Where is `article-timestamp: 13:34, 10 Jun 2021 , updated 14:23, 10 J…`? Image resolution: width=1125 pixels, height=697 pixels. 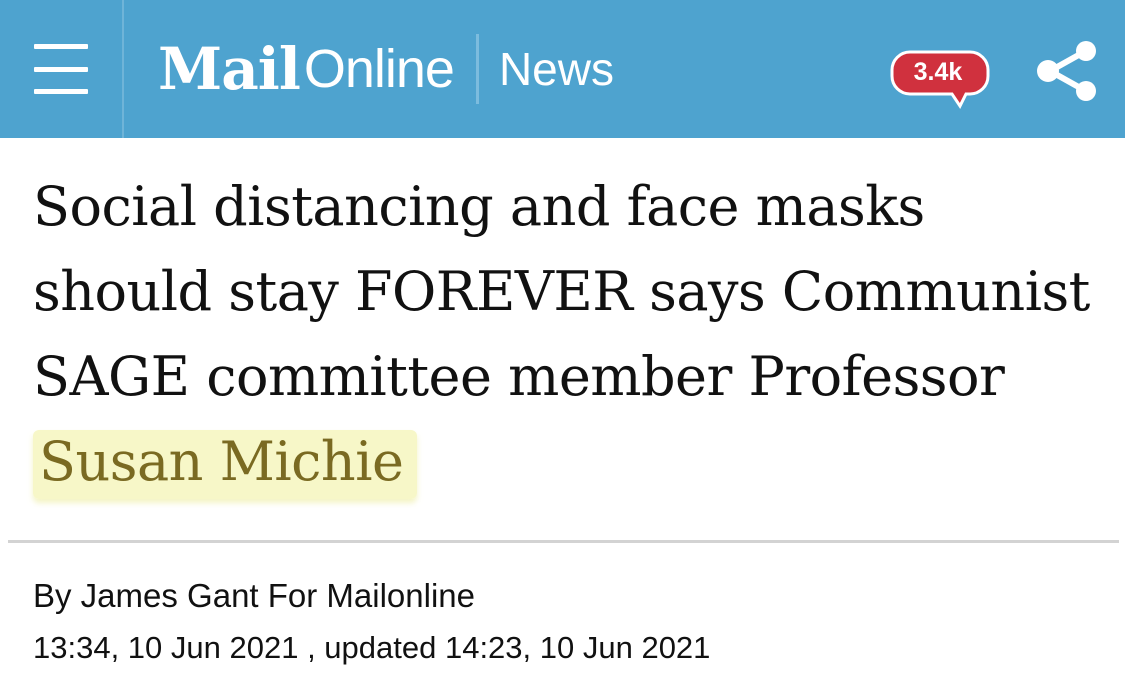 article-timestamp: 13:34, 10 Jun 2021 , updated 14:23, 10 J… is located at coordinates (372, 647).